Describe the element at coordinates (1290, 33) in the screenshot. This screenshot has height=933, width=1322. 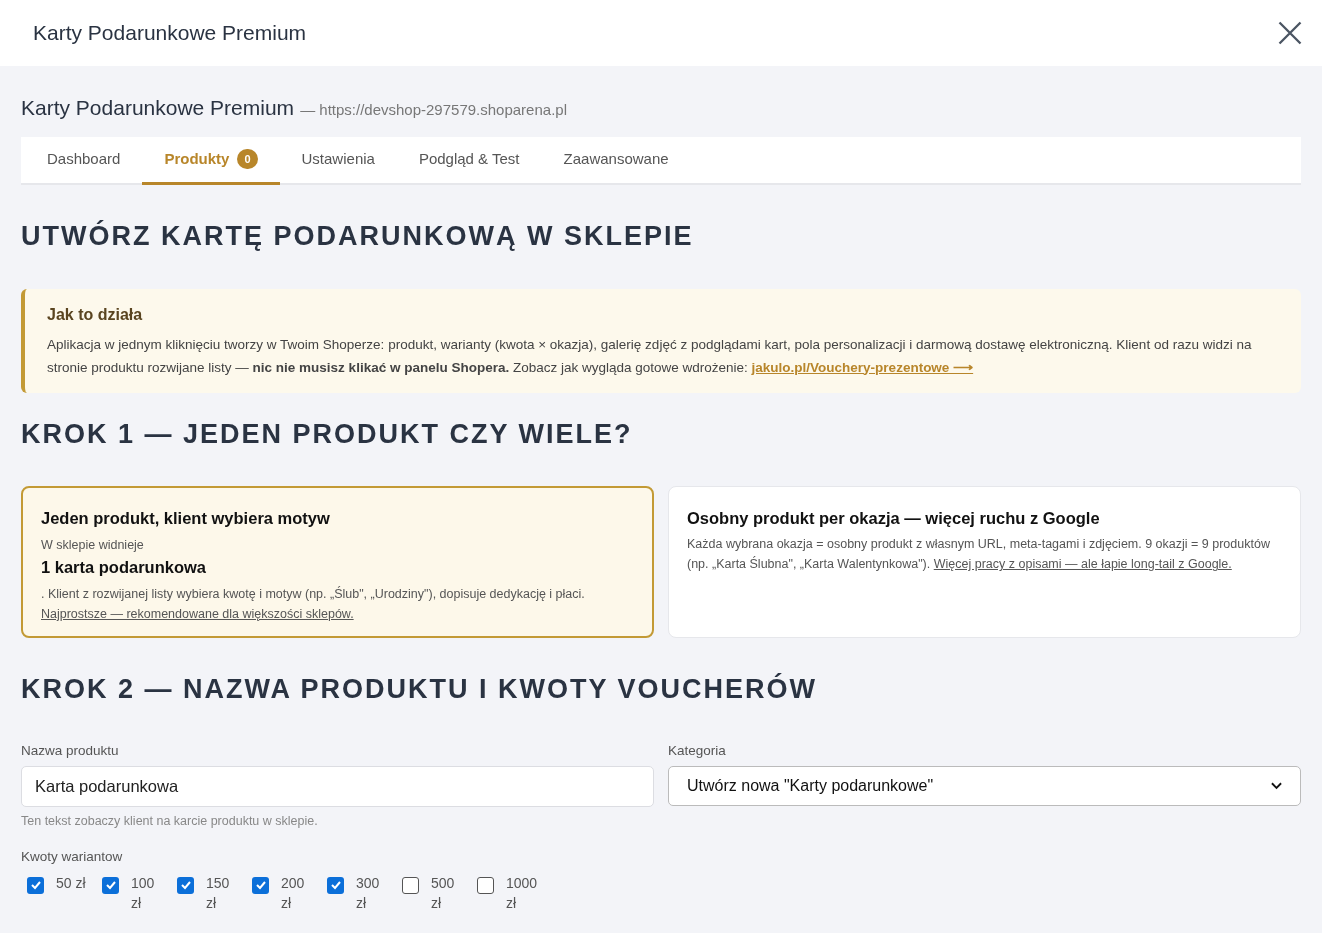
I see `close-icon` at that location.